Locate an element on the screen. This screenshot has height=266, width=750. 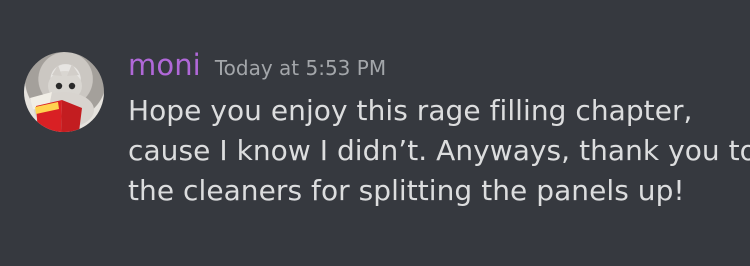
cat-avatar-icon is located at coordinates (62, 98).